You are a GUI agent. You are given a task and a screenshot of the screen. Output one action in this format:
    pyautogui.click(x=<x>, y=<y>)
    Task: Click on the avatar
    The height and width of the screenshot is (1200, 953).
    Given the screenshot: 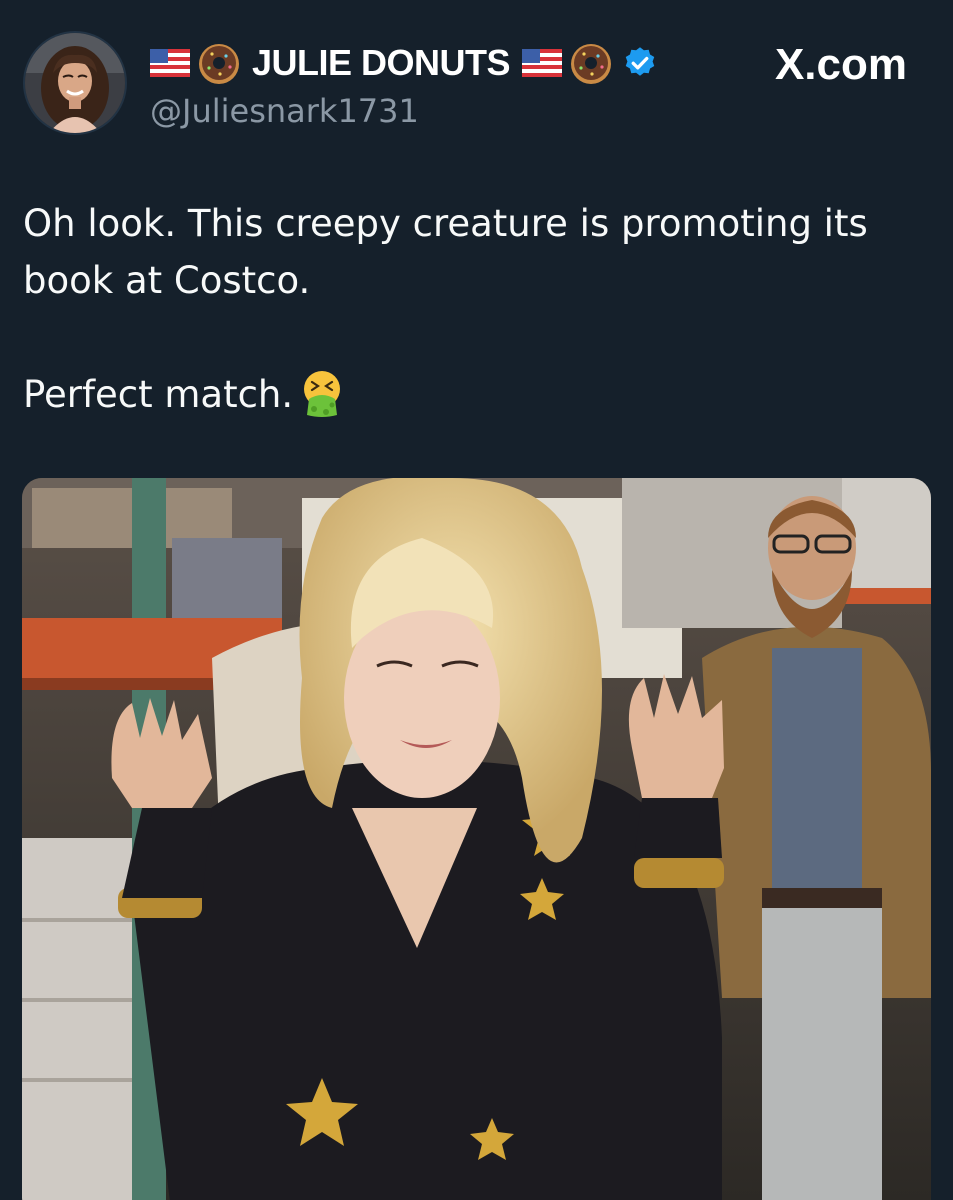 What is the action you would take?
    pyautogui.click(x=75, y=83)
    